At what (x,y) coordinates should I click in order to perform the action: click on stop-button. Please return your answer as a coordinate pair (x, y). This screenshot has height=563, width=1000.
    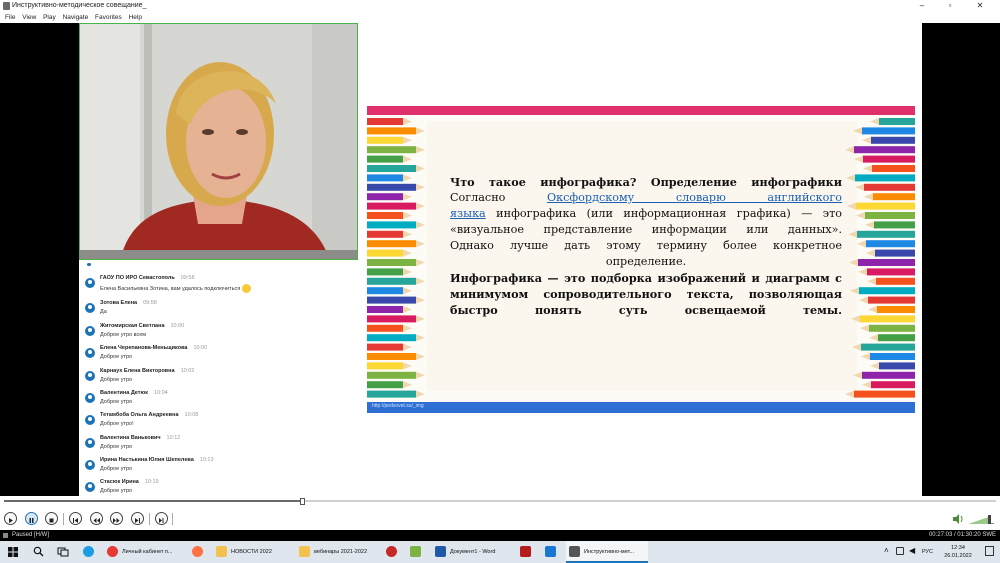
    Looking at the image, I should click on (51, 518).